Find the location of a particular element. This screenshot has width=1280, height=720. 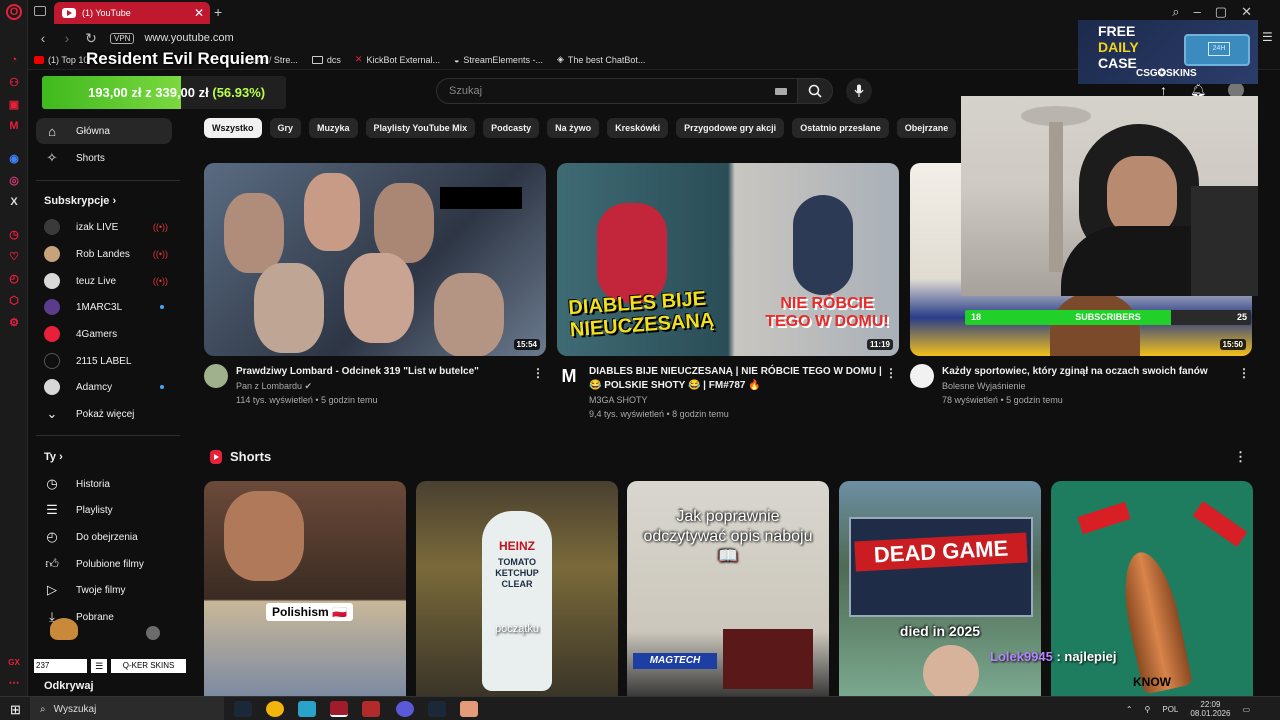

x-twitter-icon: X is located at coordinates (14, 202).